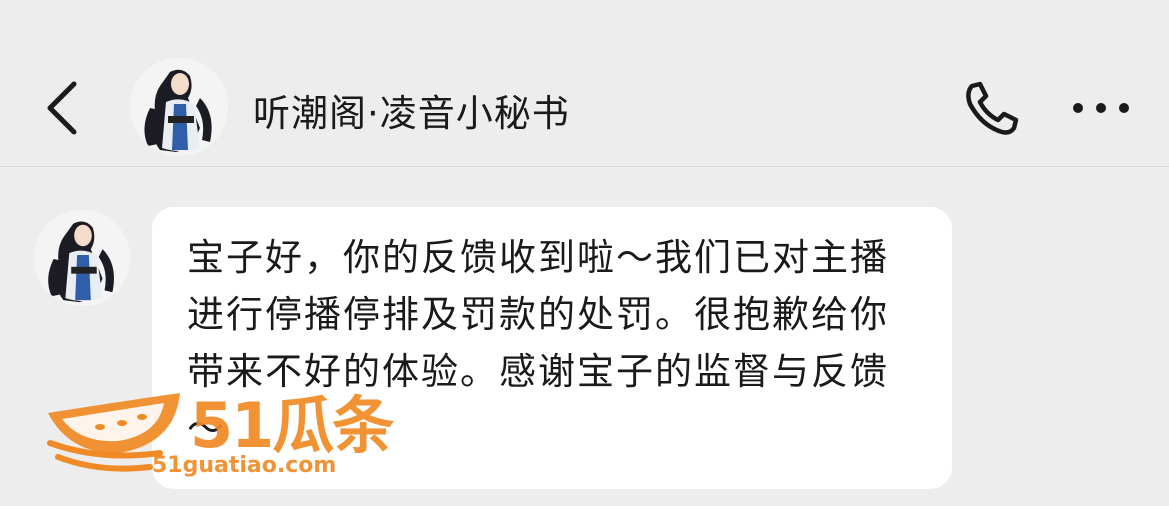 The height and width of the screenshot is (506, 1169). I want to click on chat-title: 听潮阁·凌音小秘书, so click(411, 113).